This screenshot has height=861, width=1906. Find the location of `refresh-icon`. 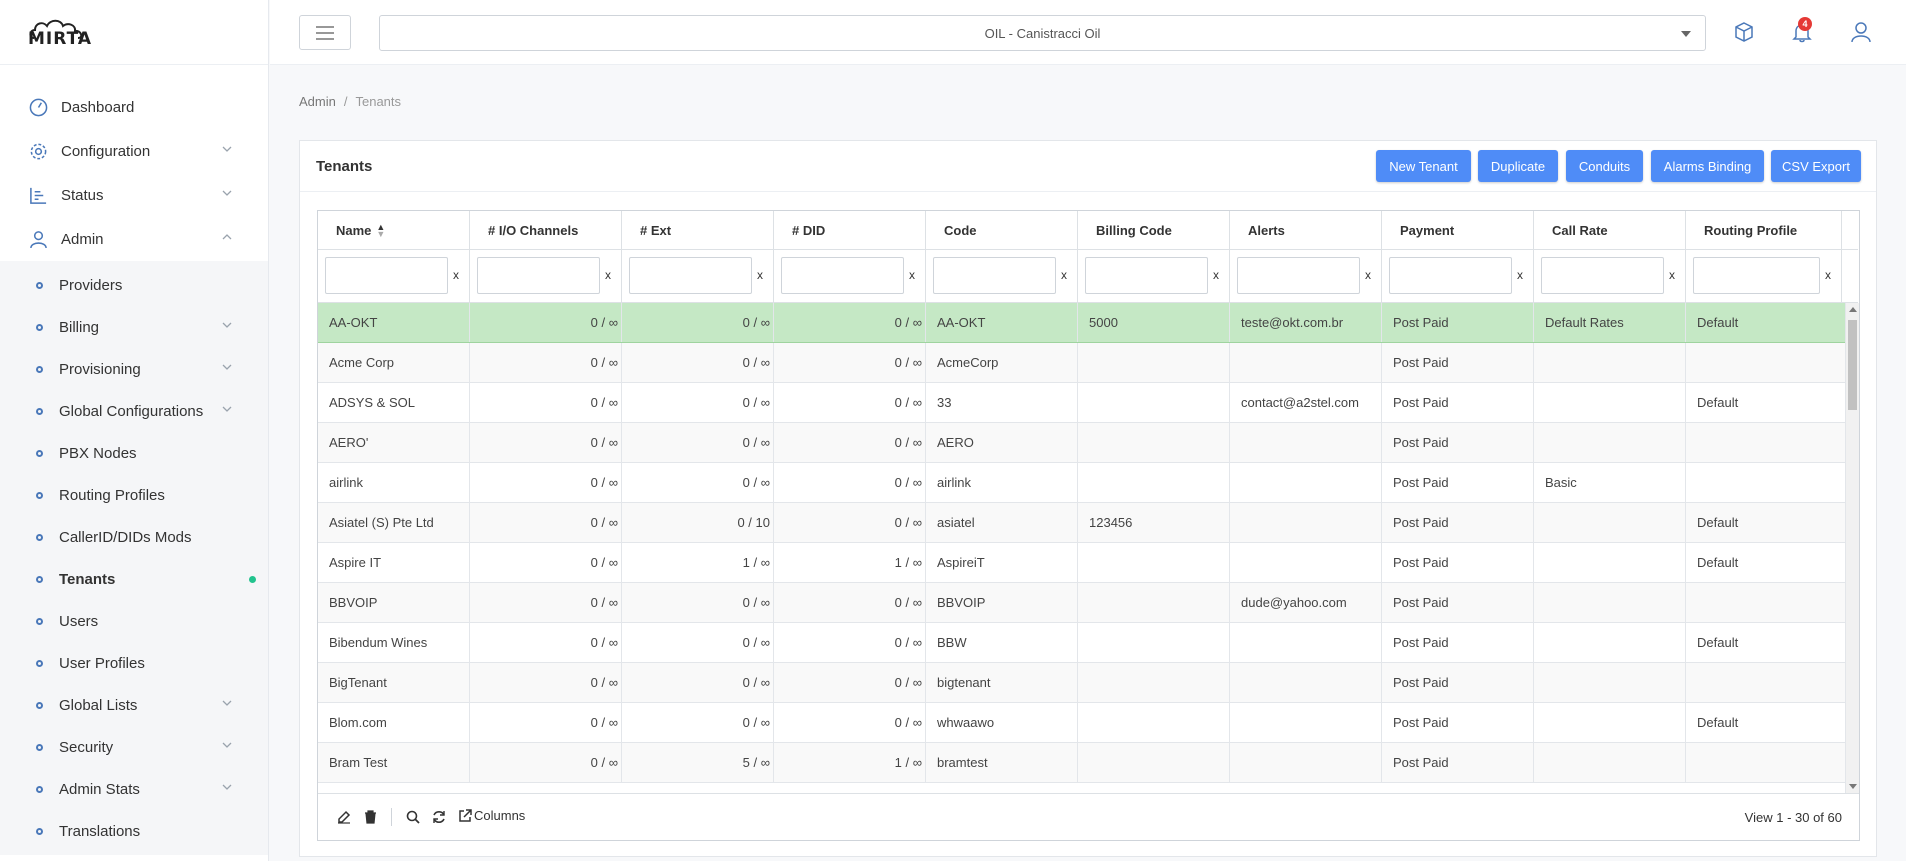

refresh-icon is located at coordinates (439, 817).